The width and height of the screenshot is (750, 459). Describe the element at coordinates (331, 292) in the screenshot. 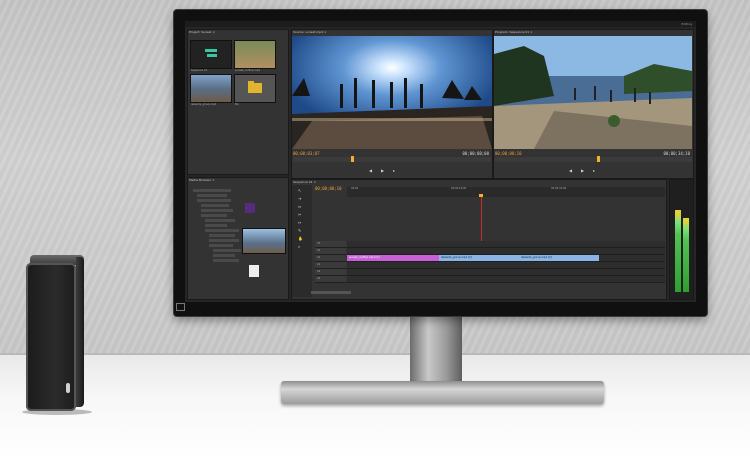

I see `timeline-scrollbar` at that location.